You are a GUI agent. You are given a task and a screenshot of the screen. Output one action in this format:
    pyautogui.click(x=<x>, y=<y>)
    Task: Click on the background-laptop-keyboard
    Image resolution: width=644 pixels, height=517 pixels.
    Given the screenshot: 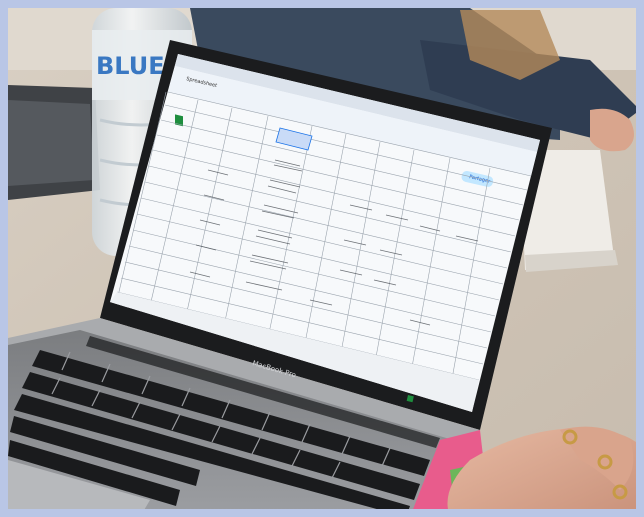 What is the action you would take?
    pyautogui.click(x=51, y=143)
    